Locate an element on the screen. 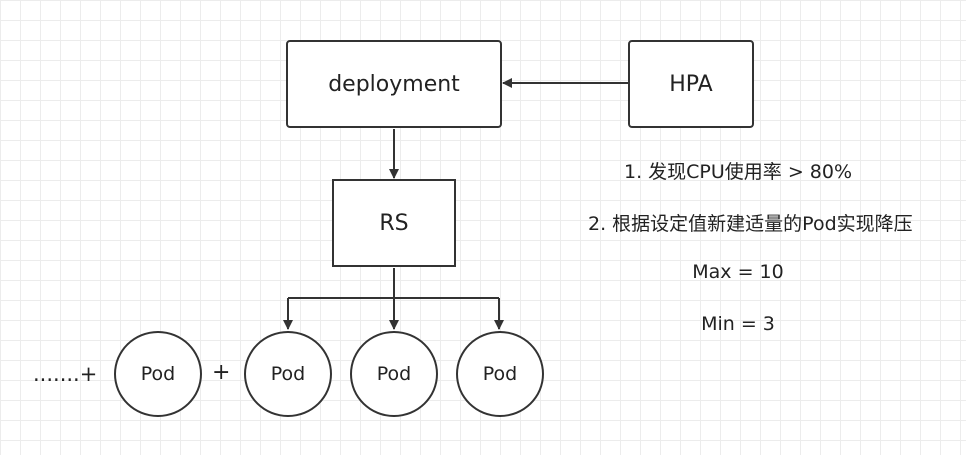 Image resolution: width=966 pixels, height=455 pixels. pod-node-3: Pod is located at coordinates (500, 374).